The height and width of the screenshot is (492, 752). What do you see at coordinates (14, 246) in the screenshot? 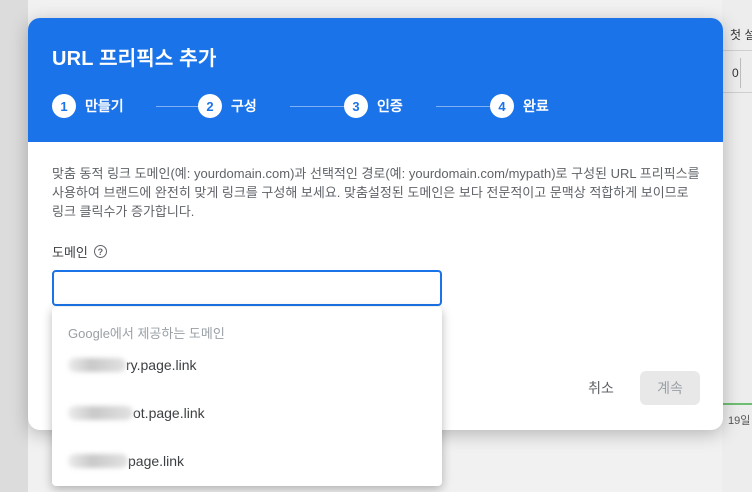
I see `background-left-panel` at bounding box center [14, 246].